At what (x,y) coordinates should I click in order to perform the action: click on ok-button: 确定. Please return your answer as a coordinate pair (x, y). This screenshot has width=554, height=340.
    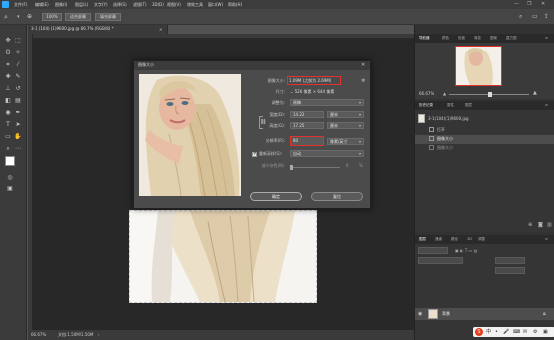
    Looking at the image, I should click on (276, 196).